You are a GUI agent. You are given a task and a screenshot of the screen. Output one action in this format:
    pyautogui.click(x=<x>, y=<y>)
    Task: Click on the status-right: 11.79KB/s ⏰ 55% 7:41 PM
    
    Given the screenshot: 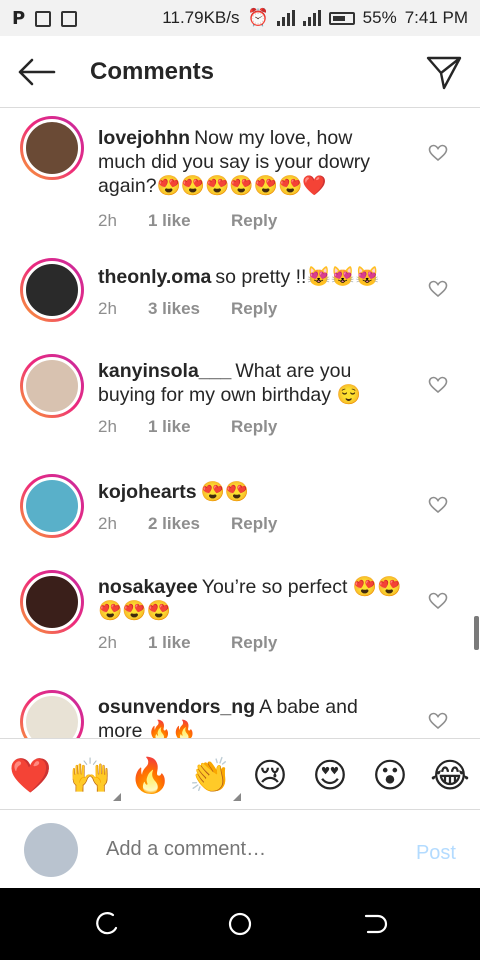 What is the action you would take?
    pyautogui.click(x=315, y=18)
    